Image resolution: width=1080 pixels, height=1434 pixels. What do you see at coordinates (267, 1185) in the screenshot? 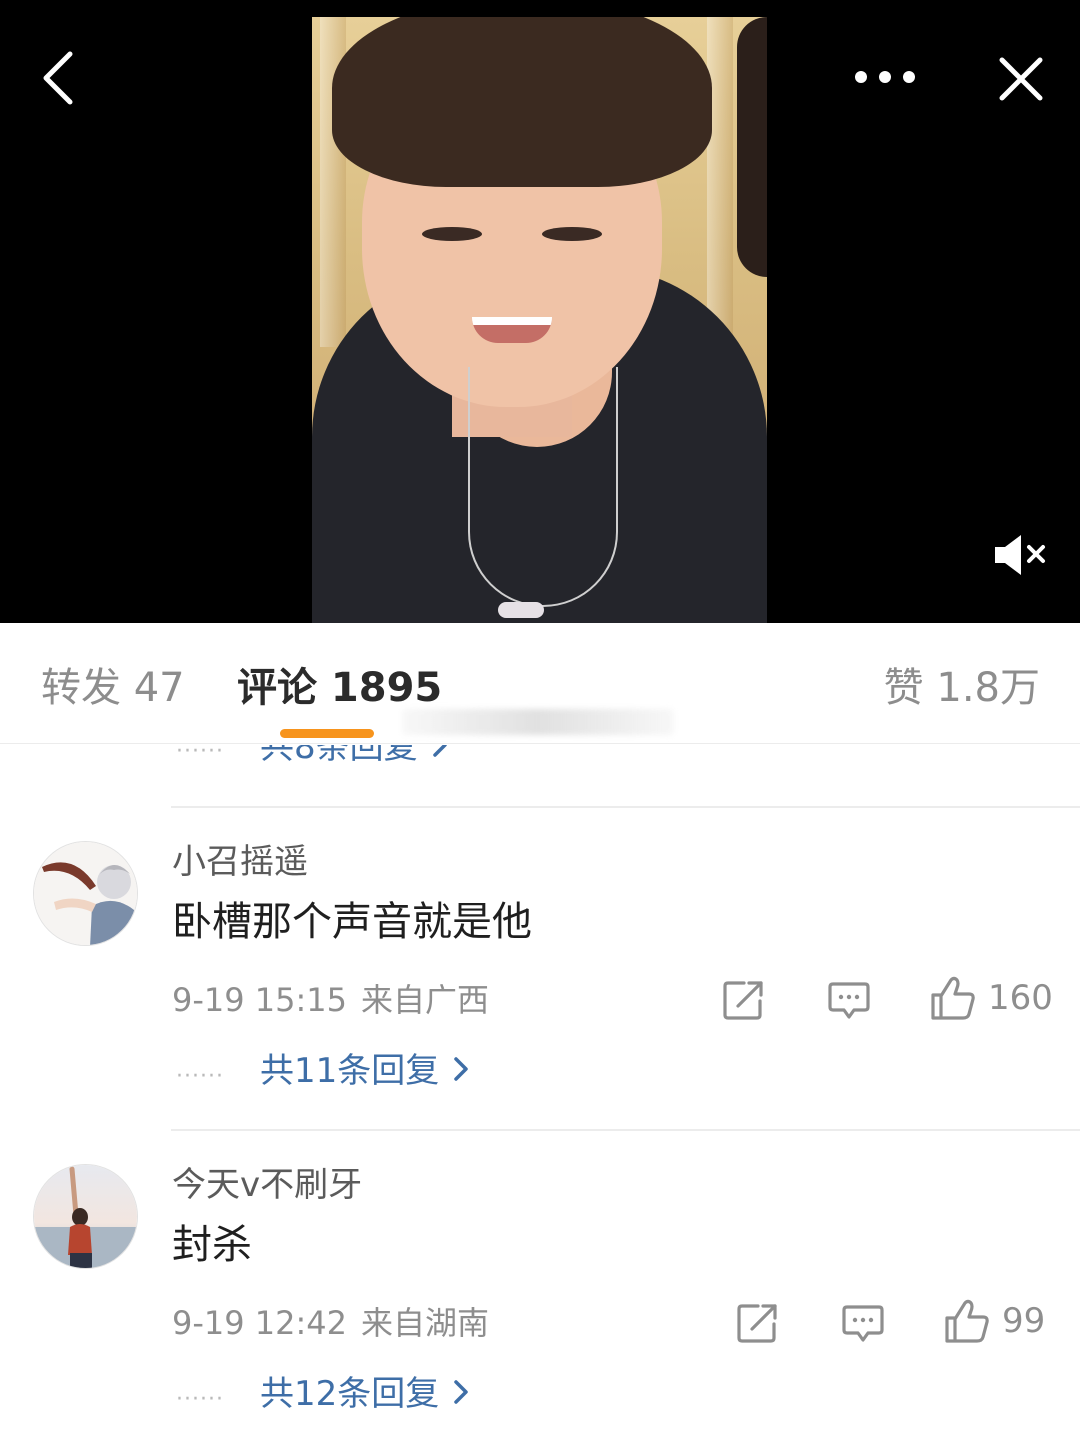
I see `comment-username: 今天v不刷牙` at bounding box center [267, 1185].